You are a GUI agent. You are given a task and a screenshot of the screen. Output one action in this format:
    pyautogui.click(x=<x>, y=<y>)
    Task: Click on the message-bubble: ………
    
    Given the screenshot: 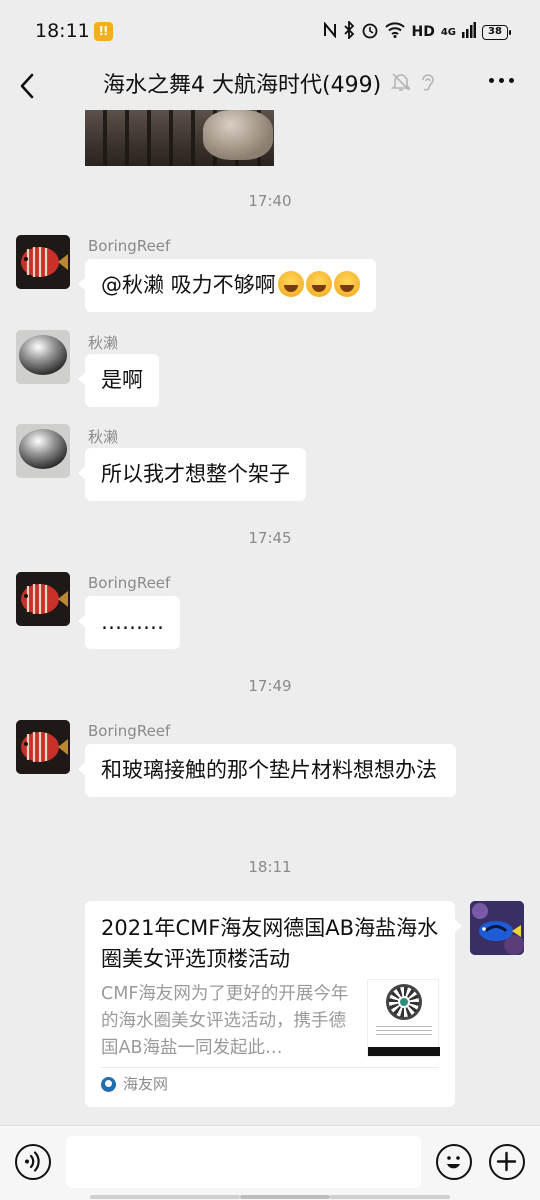 What is the action you would take?
    pyautogui.click(x=129, y=622)
    